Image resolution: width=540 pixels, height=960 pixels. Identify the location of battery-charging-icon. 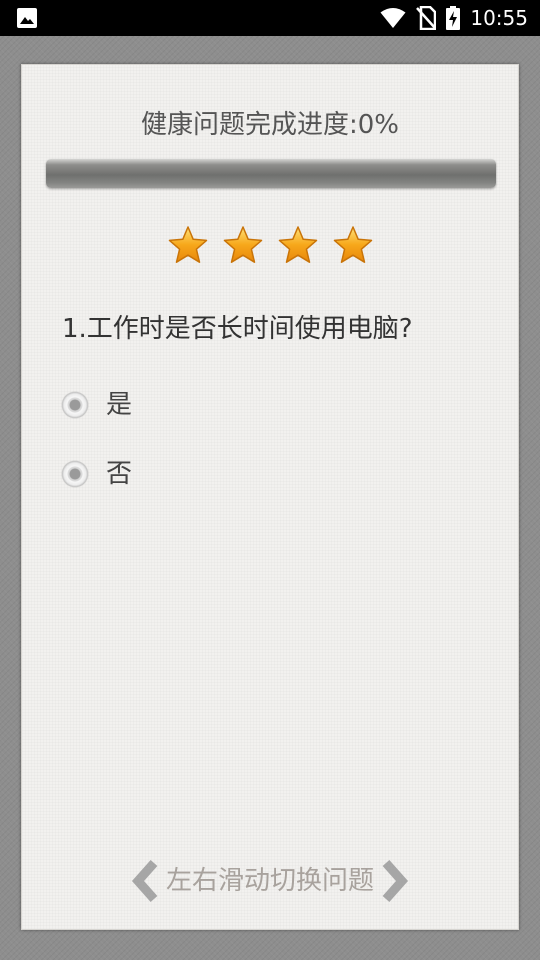
(453, 18).